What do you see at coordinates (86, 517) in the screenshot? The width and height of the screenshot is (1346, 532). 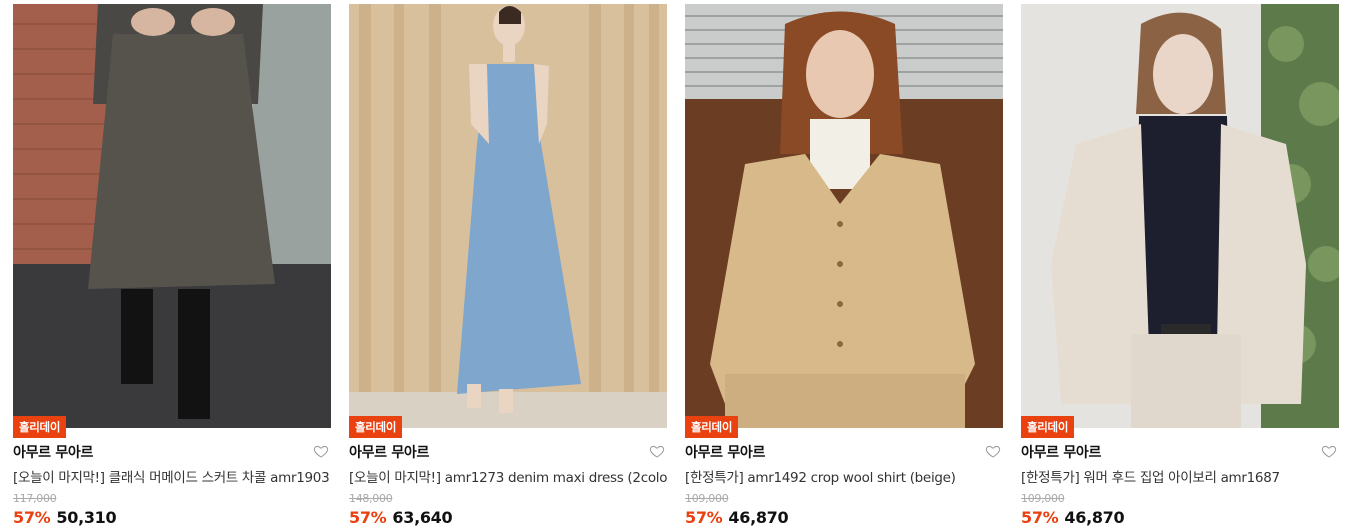 I see `sale-price: 50,310` at bounding box center [86, 517].